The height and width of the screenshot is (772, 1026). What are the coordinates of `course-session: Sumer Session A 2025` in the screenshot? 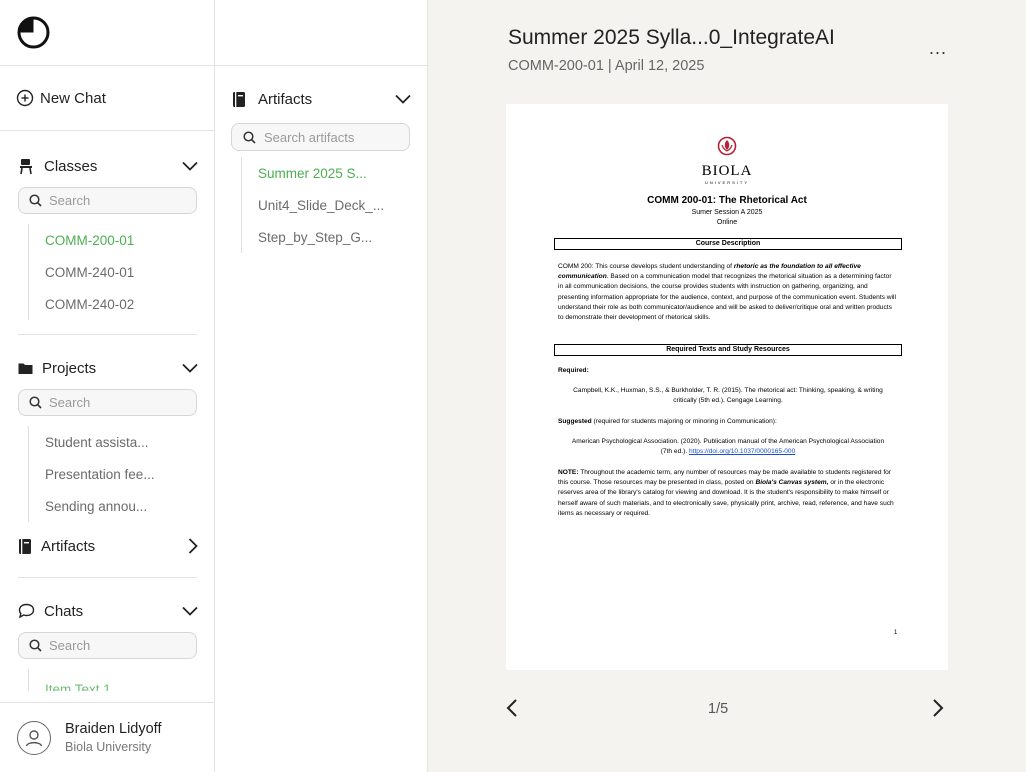 It's located at (727, 212).